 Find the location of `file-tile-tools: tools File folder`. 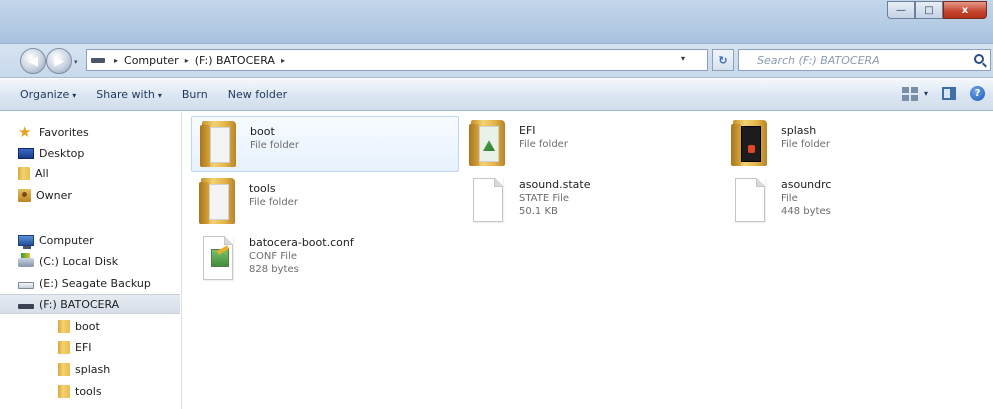

file-tile-tools: tools File folder is located at coordinates (325, 202).